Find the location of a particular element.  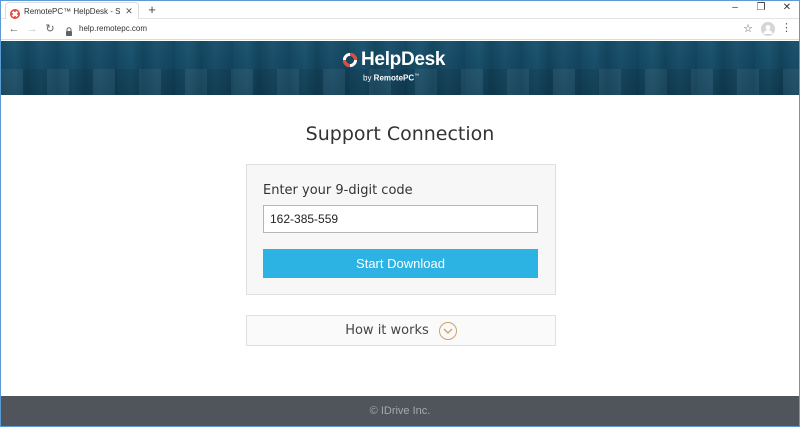

tab-bar: RemotePC™ HelpDesk - Secure r ✕ + – ❐ ✕ is located at coordinates (400, 10).